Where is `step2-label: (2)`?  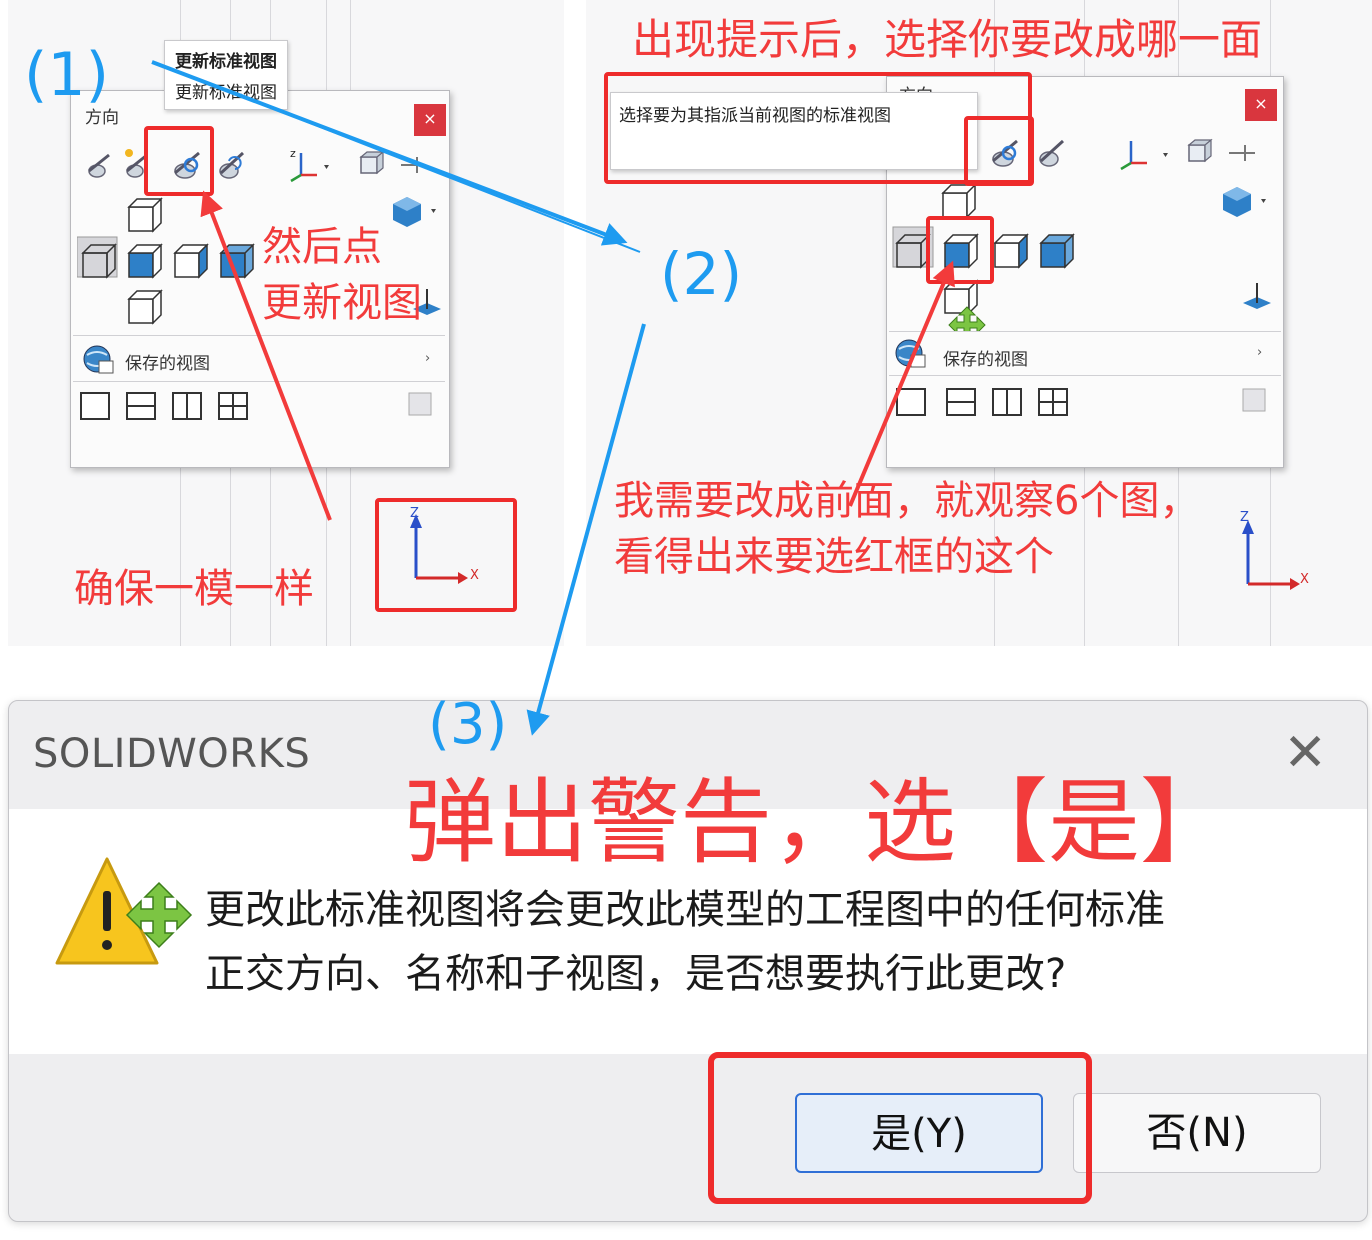
step2-label: (2) is located at coordinates (701, 274).